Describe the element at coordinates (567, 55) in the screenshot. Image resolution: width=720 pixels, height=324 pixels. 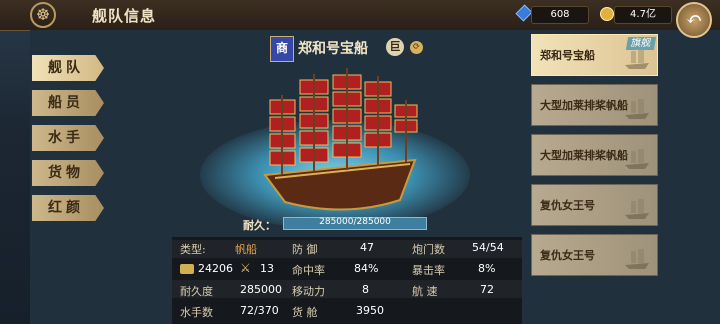
I see `ship-card-name: 郑和号宝船` at that location.